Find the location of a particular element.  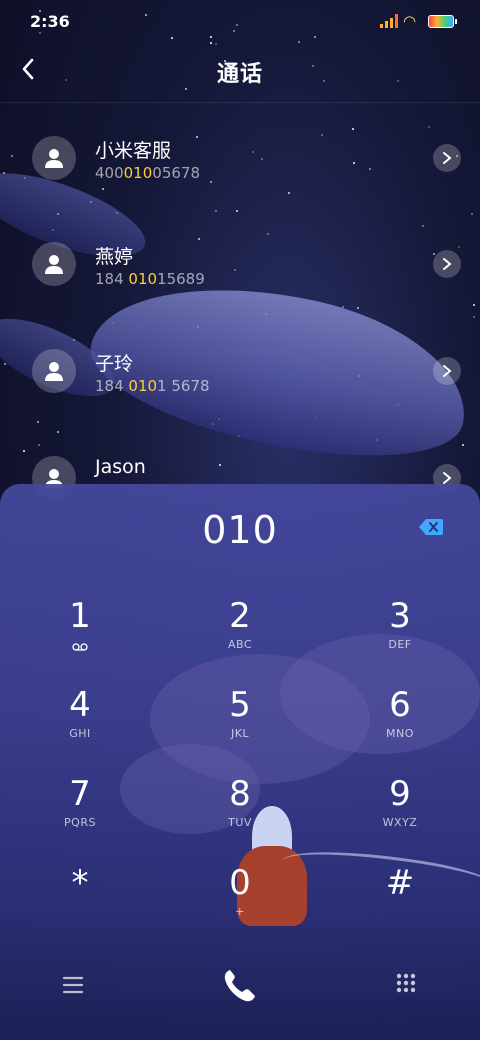

status-bar: 2:36 ◠ is located at coordinates (240, 20).